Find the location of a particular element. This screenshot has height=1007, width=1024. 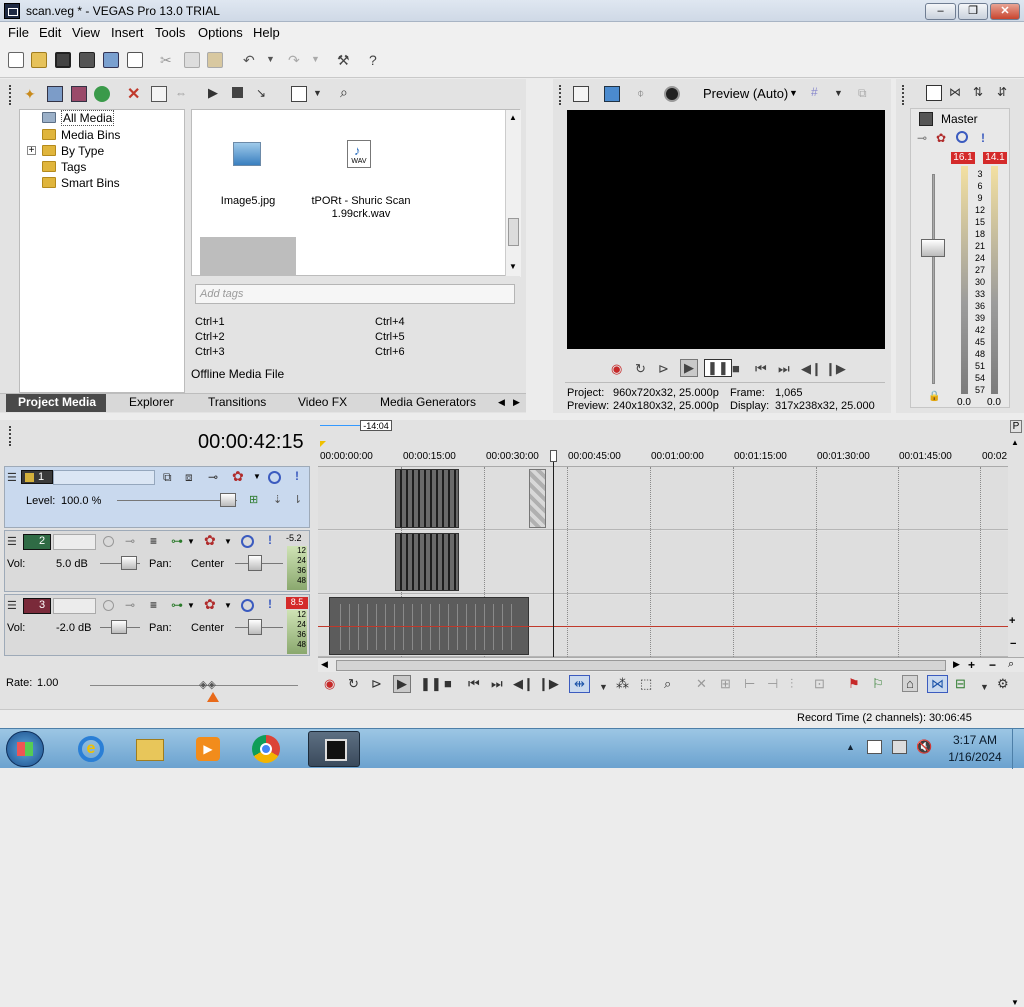

render-icon is located at coordinates (111, 60).